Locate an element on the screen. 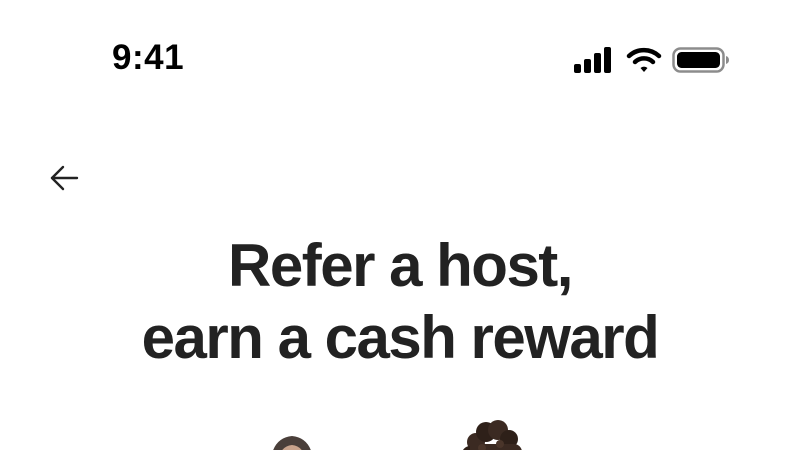  signal-icon is located at coordinates (592, 60).